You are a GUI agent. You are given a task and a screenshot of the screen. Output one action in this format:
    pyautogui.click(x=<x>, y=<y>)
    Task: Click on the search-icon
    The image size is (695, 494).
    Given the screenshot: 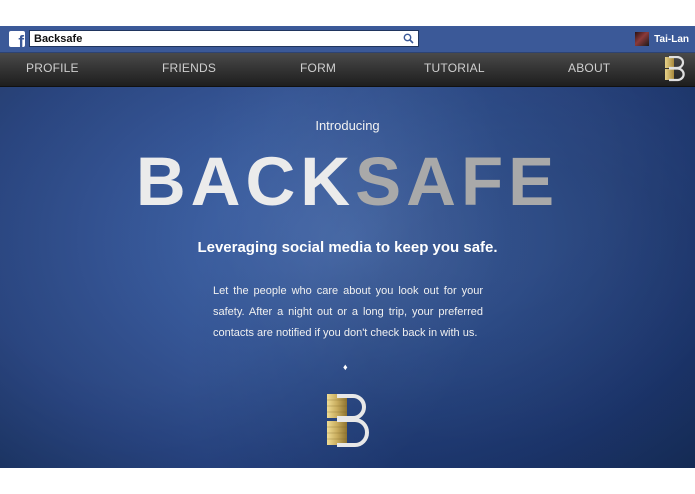 What is the action you would take?
    pyautogui.click(x=408, y=38)
    